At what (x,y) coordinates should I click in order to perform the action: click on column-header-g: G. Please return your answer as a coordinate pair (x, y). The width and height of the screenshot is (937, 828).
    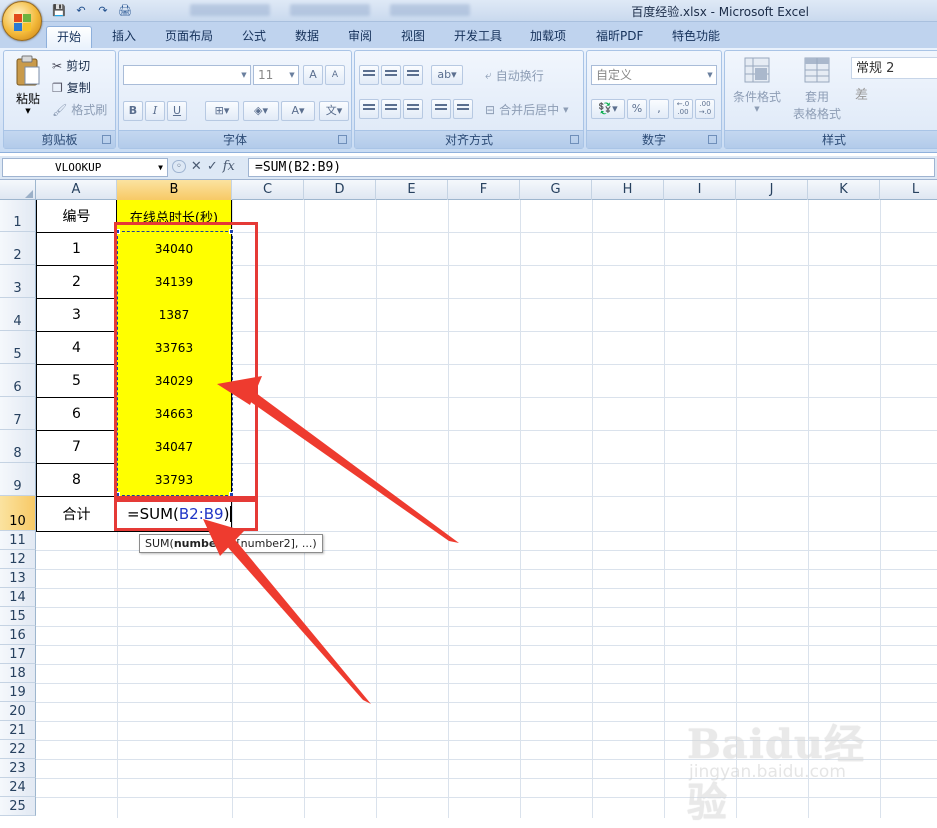
    Looking at the image, I should click on (556, 190).